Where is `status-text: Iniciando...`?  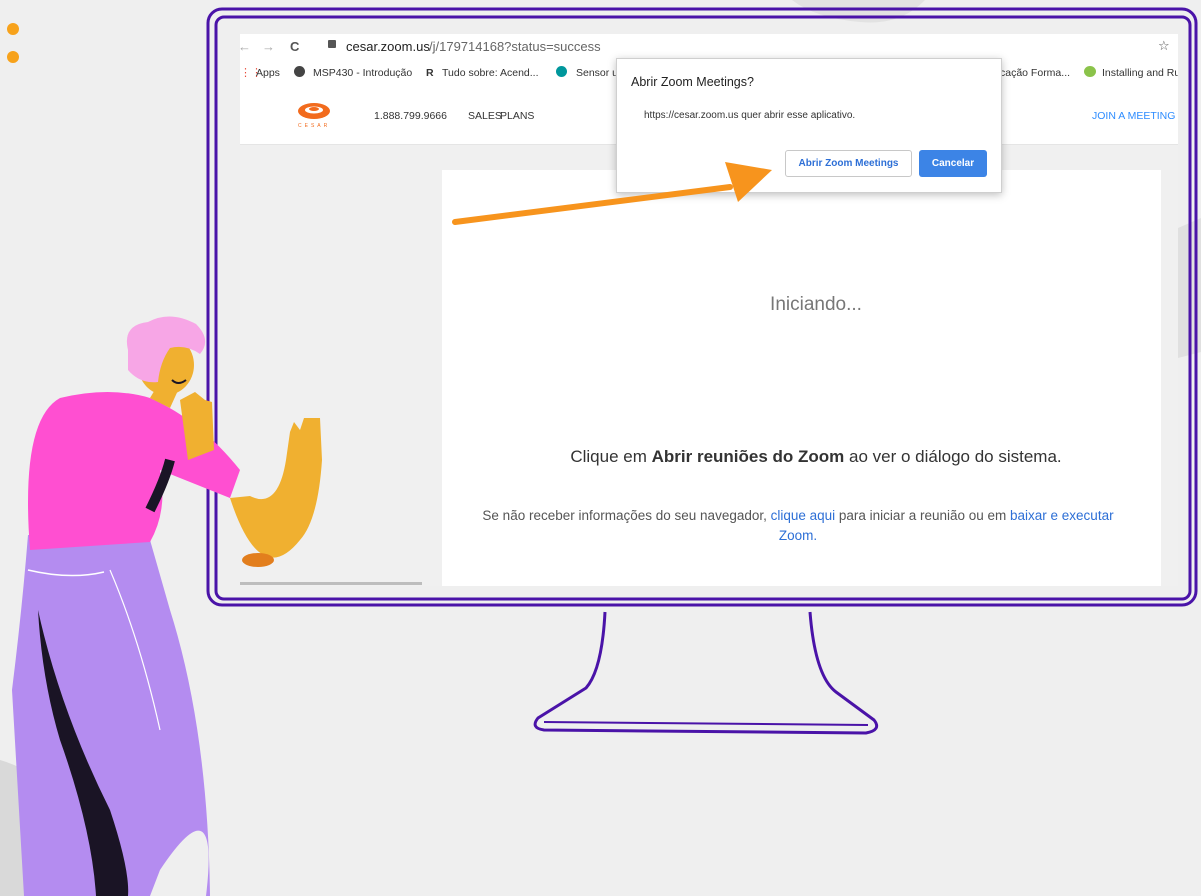
status-text: Iniciando... is located at coordinates (816, 304).